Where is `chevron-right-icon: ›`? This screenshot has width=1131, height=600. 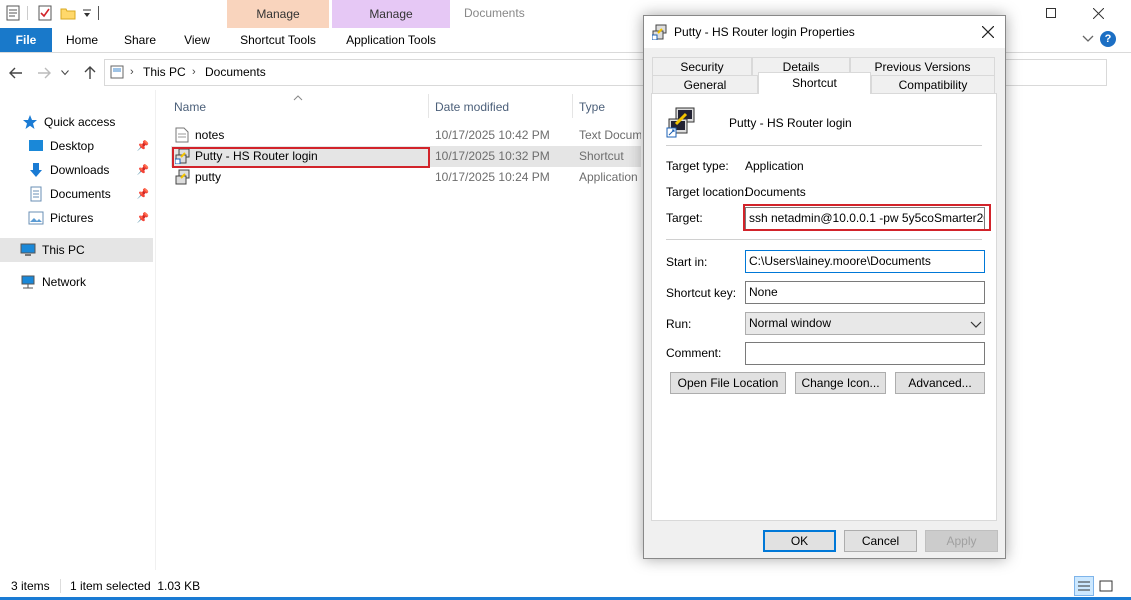
chevron-right-icon: › is located at coordinates (132, 72).